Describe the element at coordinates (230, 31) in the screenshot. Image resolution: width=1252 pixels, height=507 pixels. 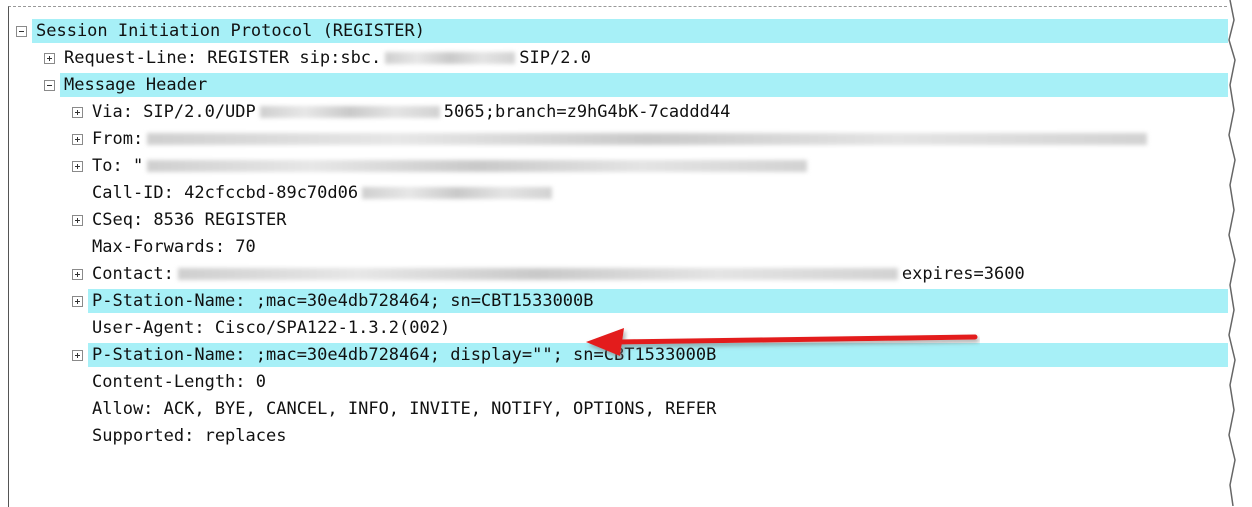
I see `sip-root-label: Session Initiation Protocol (REGISTER)` at that location.